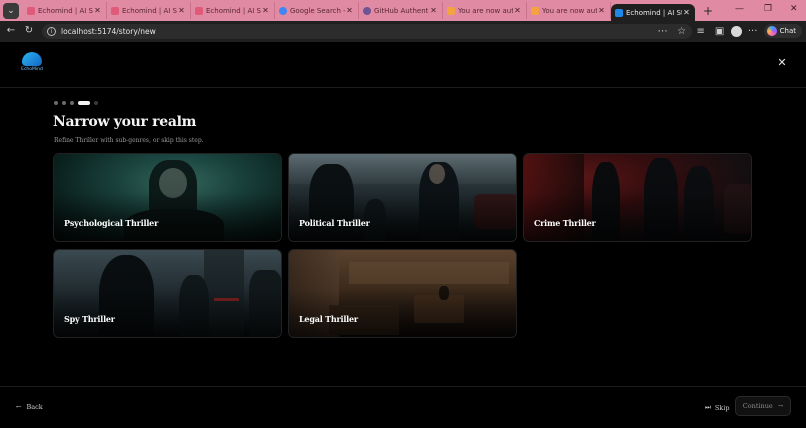 This screenshot has width=806, height=428. I want to click on arrow-right-icon: →, so click(780, 406).